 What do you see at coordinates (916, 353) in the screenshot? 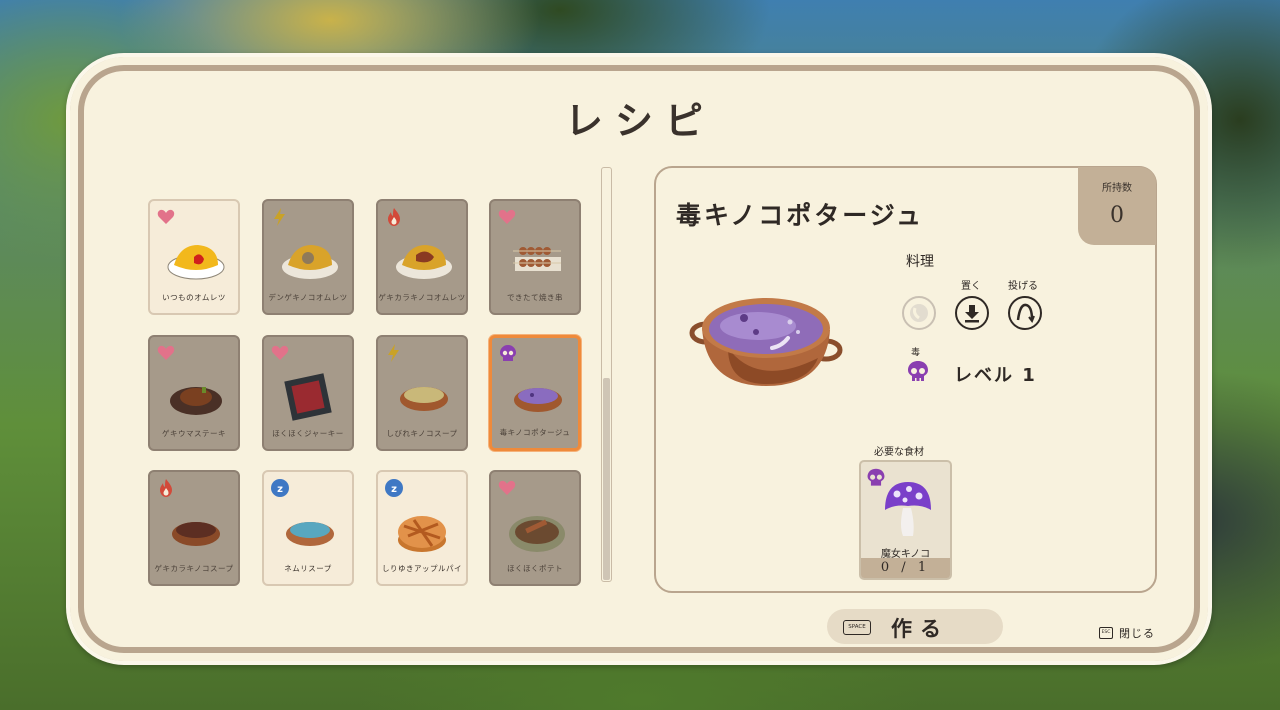
I see `effect-label: 毒` at bounding box center [916, 353].